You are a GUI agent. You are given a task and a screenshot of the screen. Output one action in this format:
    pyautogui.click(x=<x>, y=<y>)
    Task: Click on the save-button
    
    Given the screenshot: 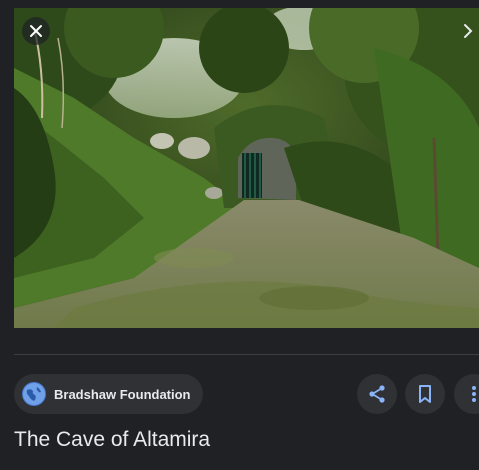 What is the action you would take?
    pyautogui.click(x=425, y=394)
    